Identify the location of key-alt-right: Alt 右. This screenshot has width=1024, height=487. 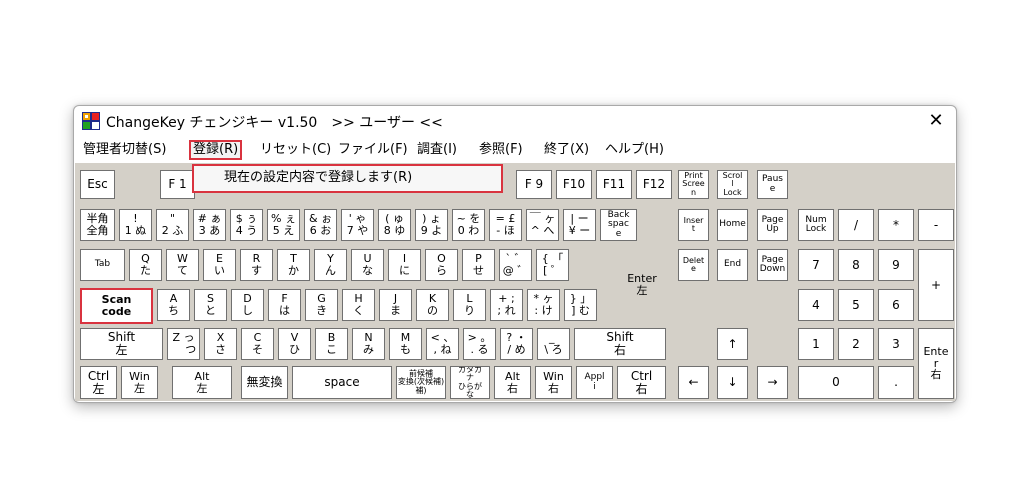
(512, 382).